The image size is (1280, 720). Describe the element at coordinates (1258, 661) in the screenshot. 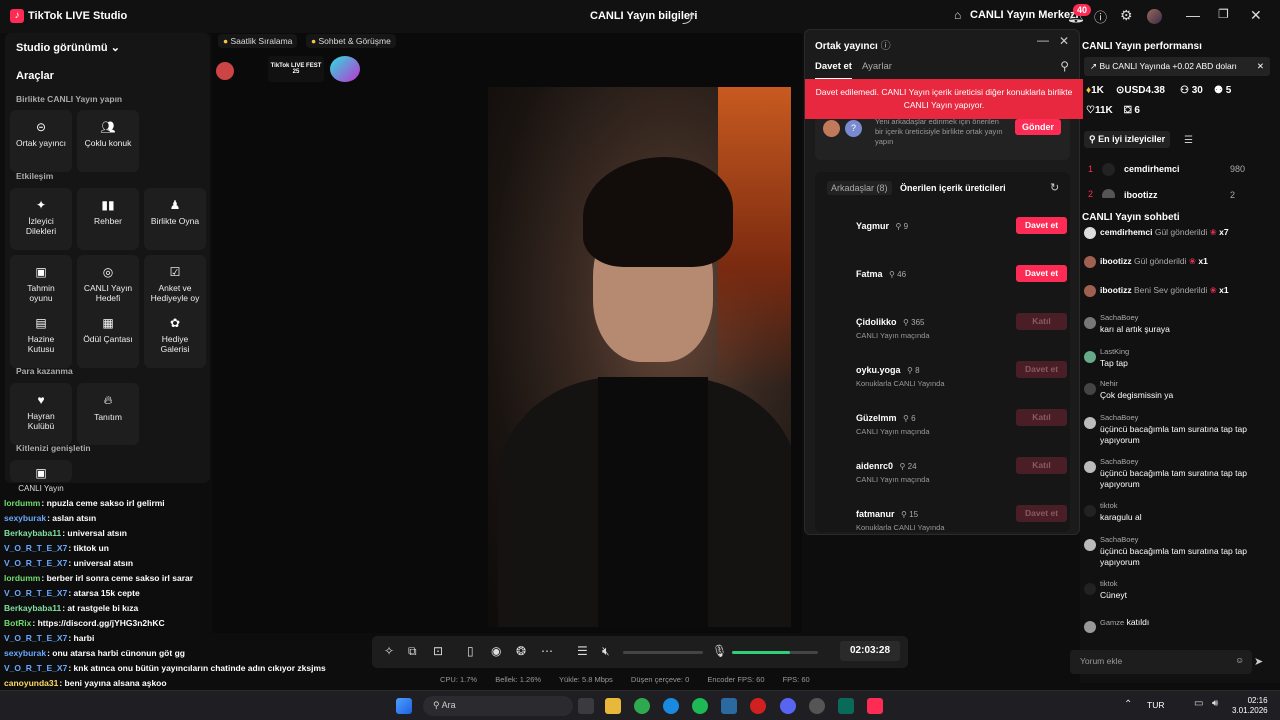

I see `send-icon: ➤` at that location.